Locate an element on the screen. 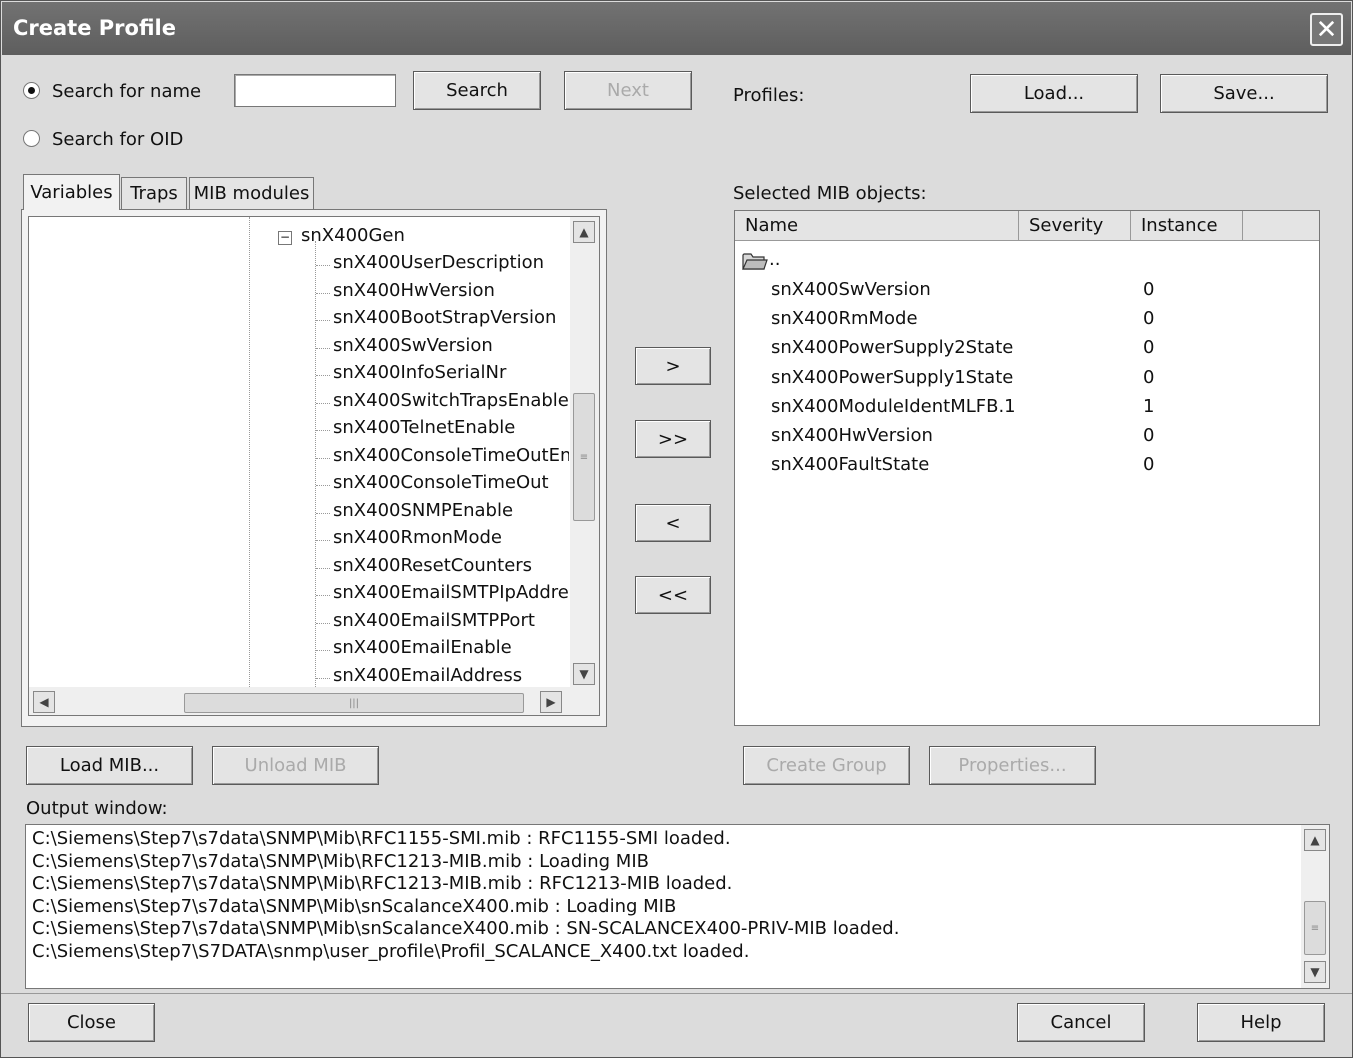 This screenshot has height=1058, width=1353. unload-mib-button: Unload MIB is located at coordinates (295, 765).